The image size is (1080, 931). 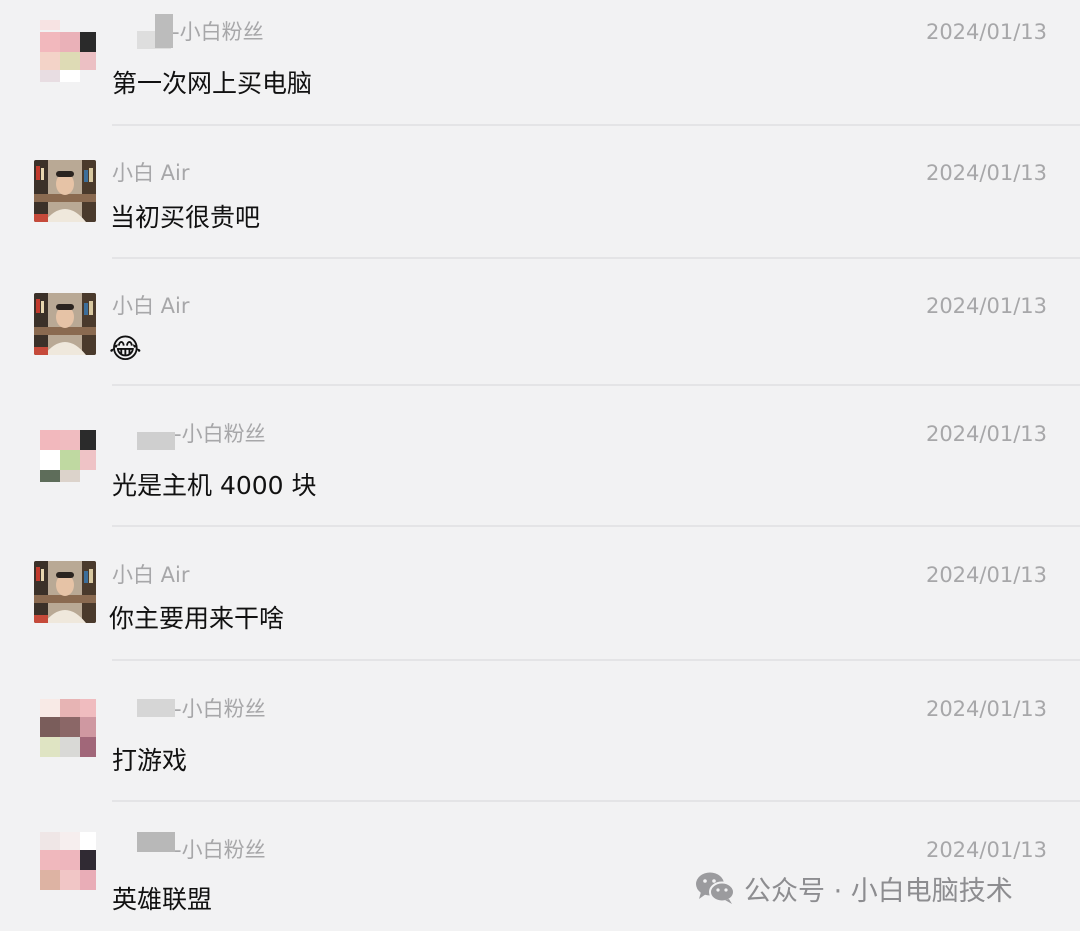 I want to click on comment-item: -小白粉丝 2024/01/13 第一次网上买电脑, so click(x=540, y=63).